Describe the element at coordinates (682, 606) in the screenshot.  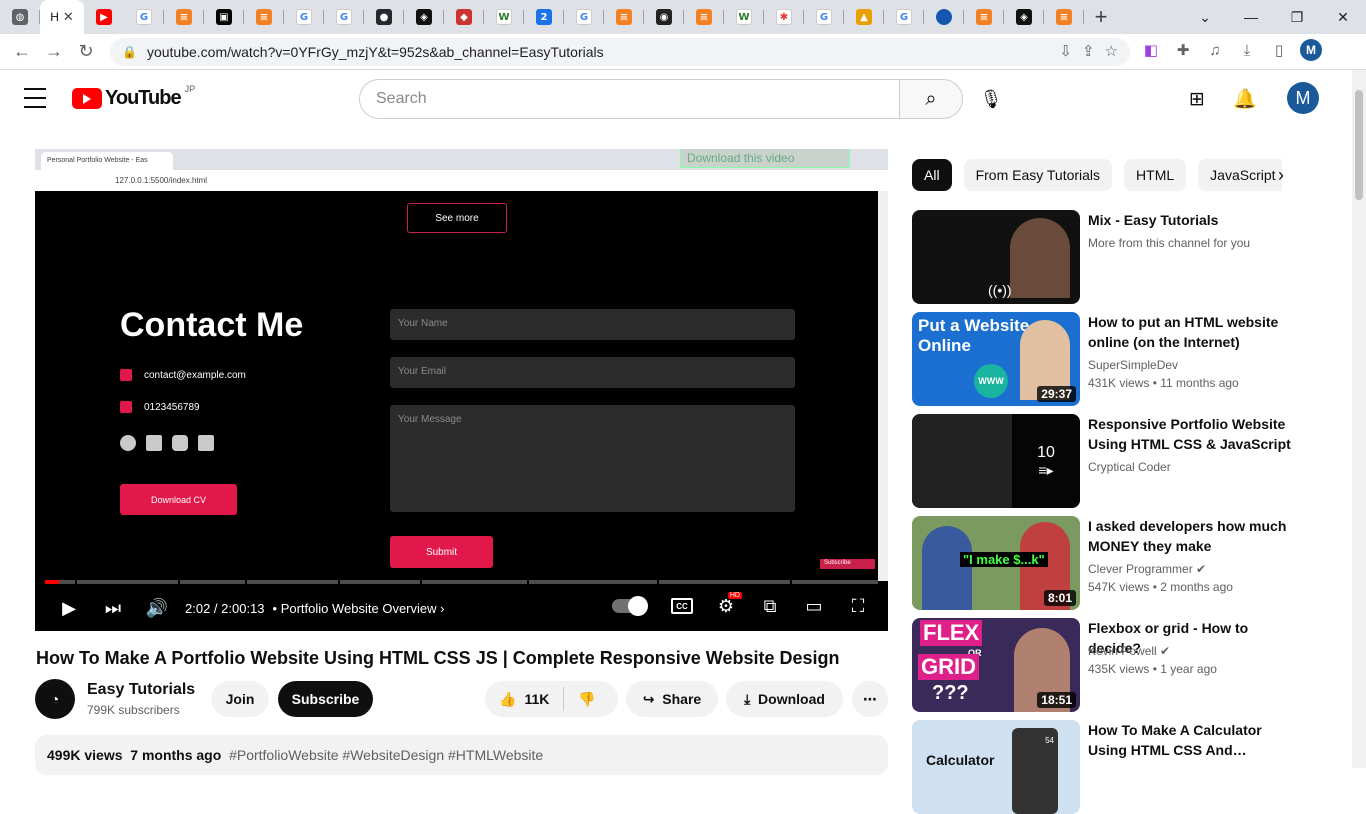
I see `captions-icon: CC` at that location.